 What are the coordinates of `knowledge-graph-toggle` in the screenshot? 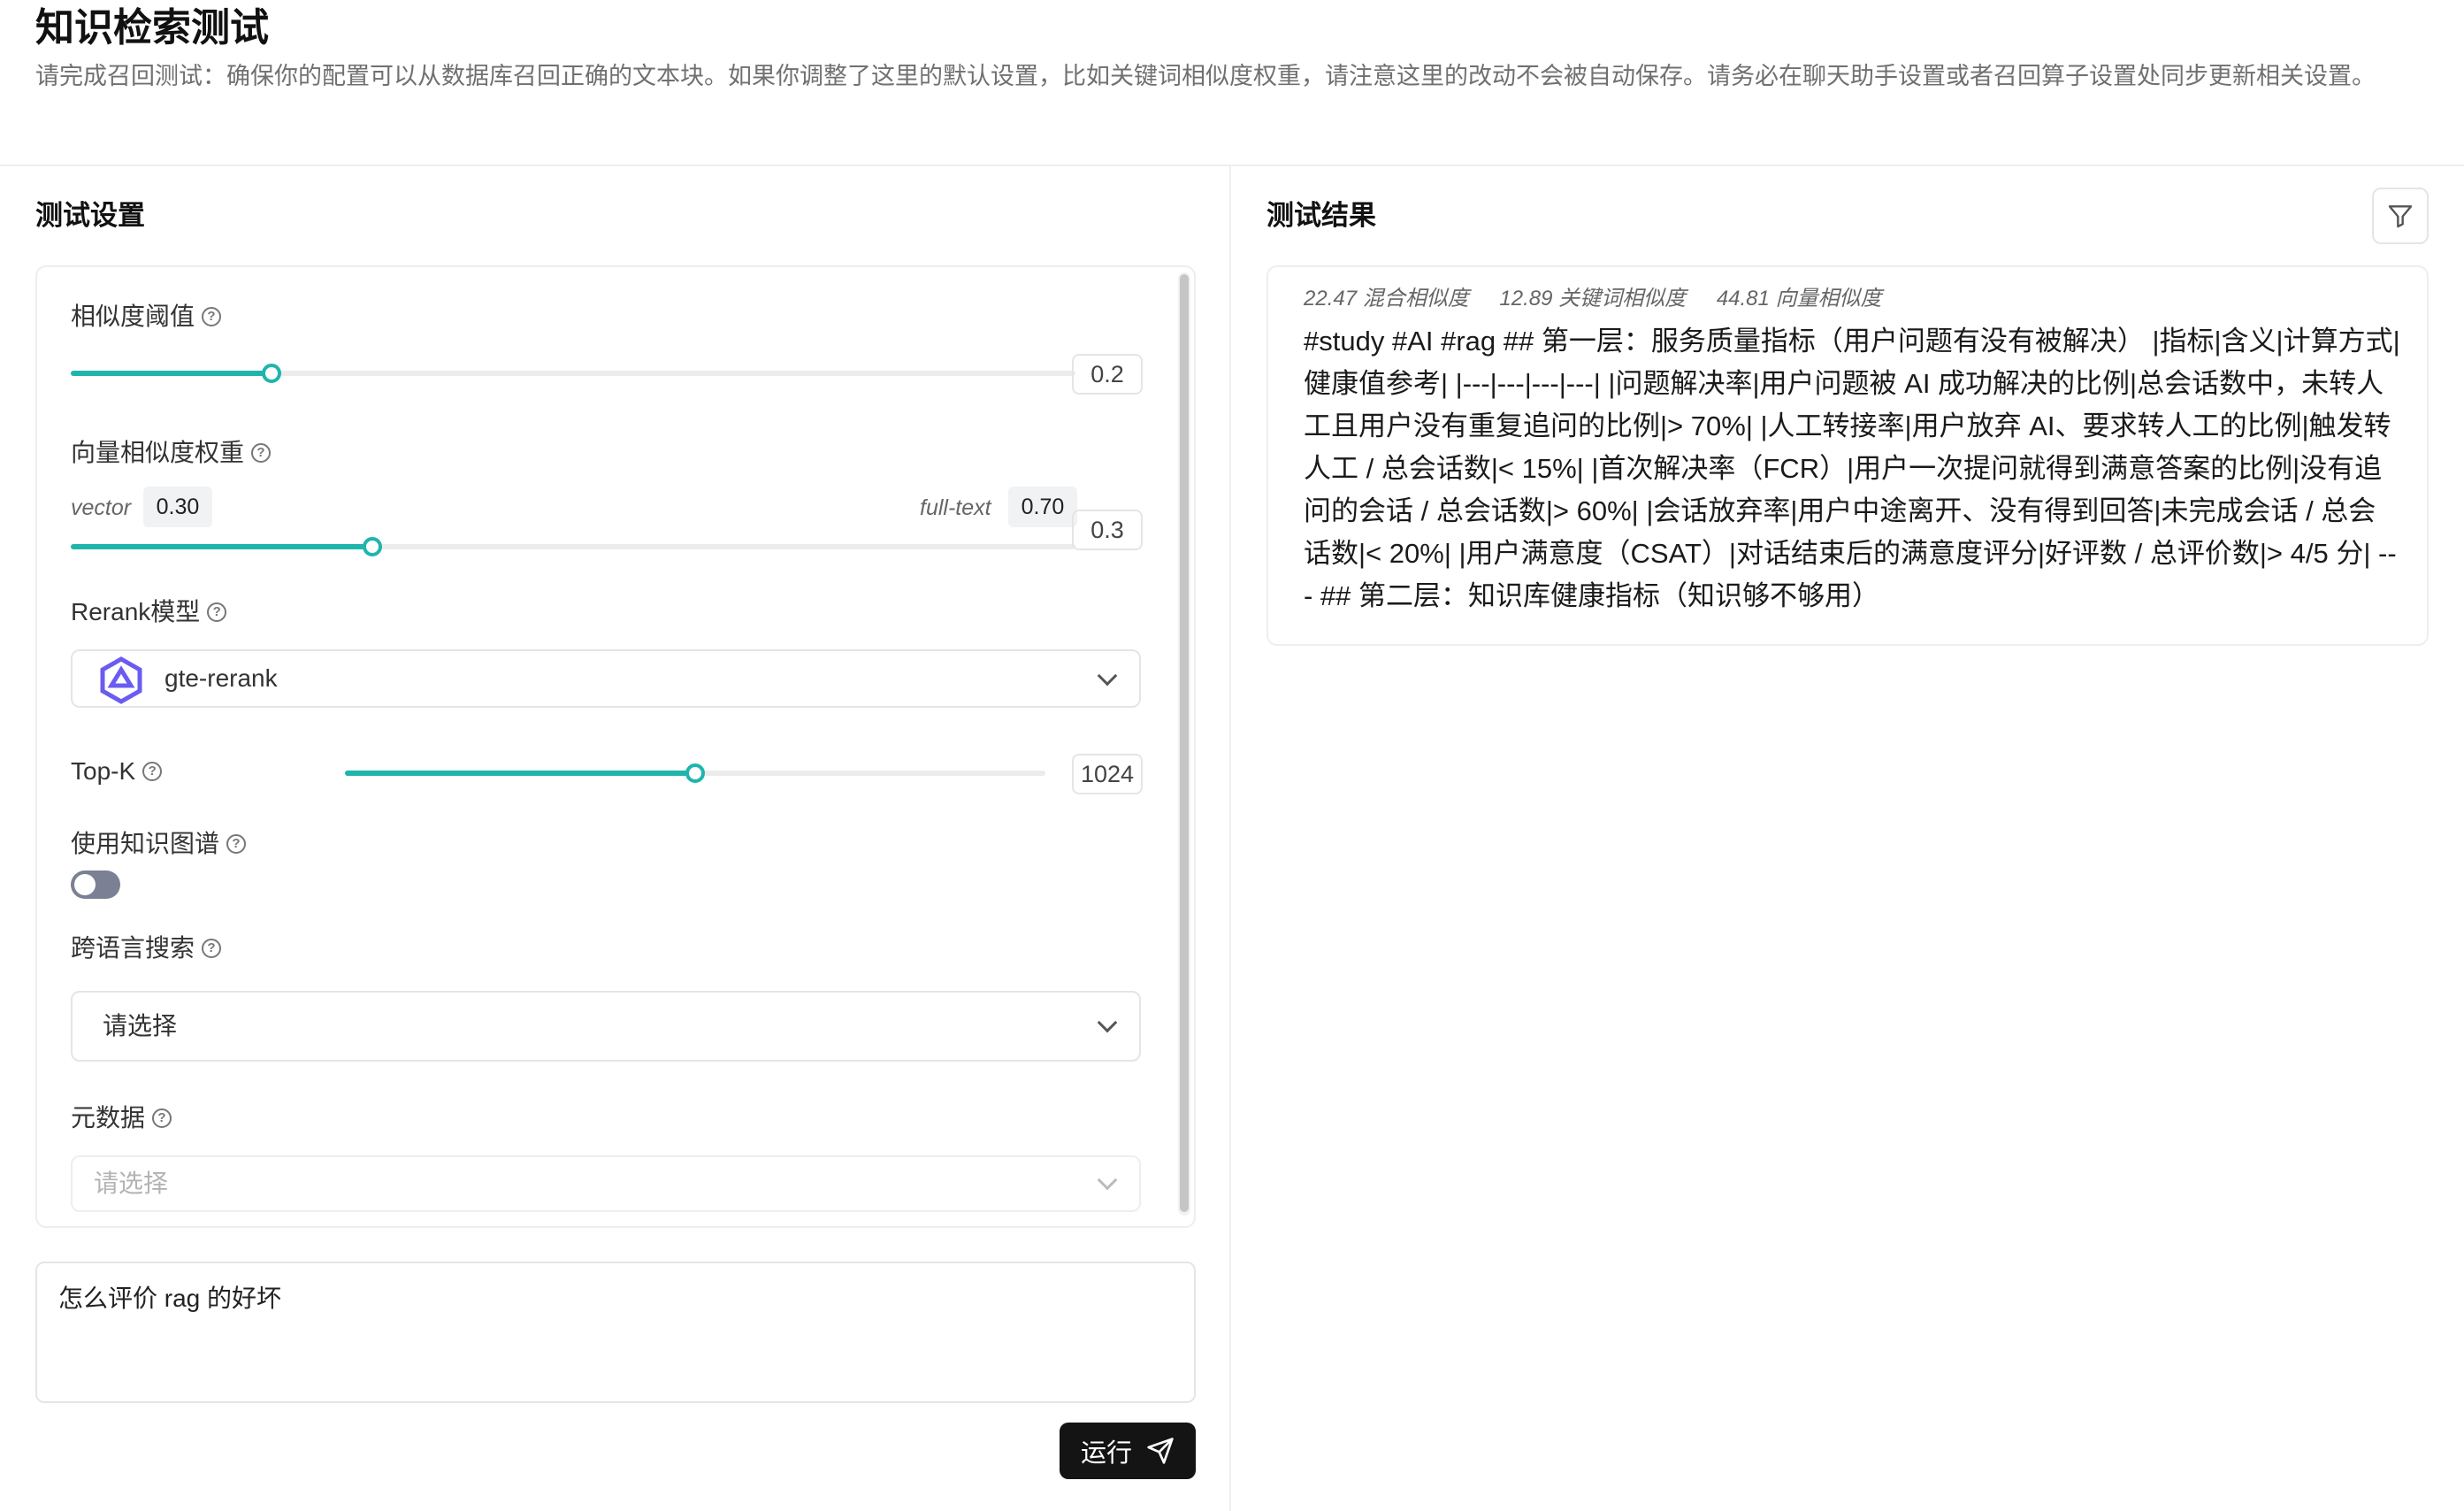 It's located at (95, 885).